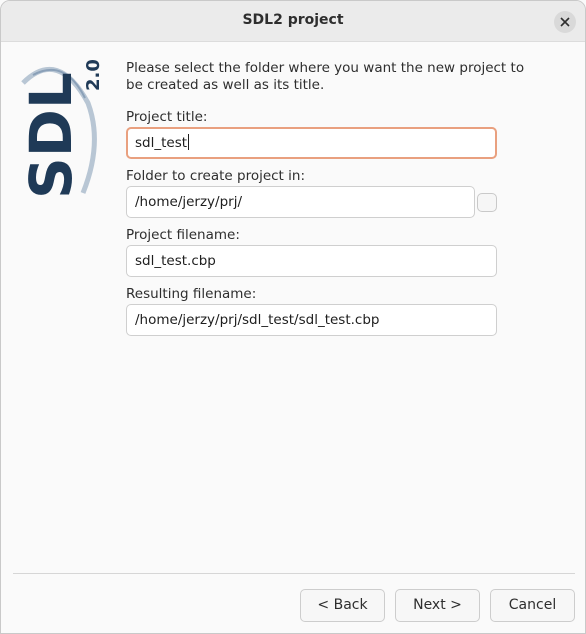 This screenshot has height=634, width=586. What do you see at coordinates (51, 135) in the screenshot?
I see `logo-text: SDL` at bounding box center [51, 135].